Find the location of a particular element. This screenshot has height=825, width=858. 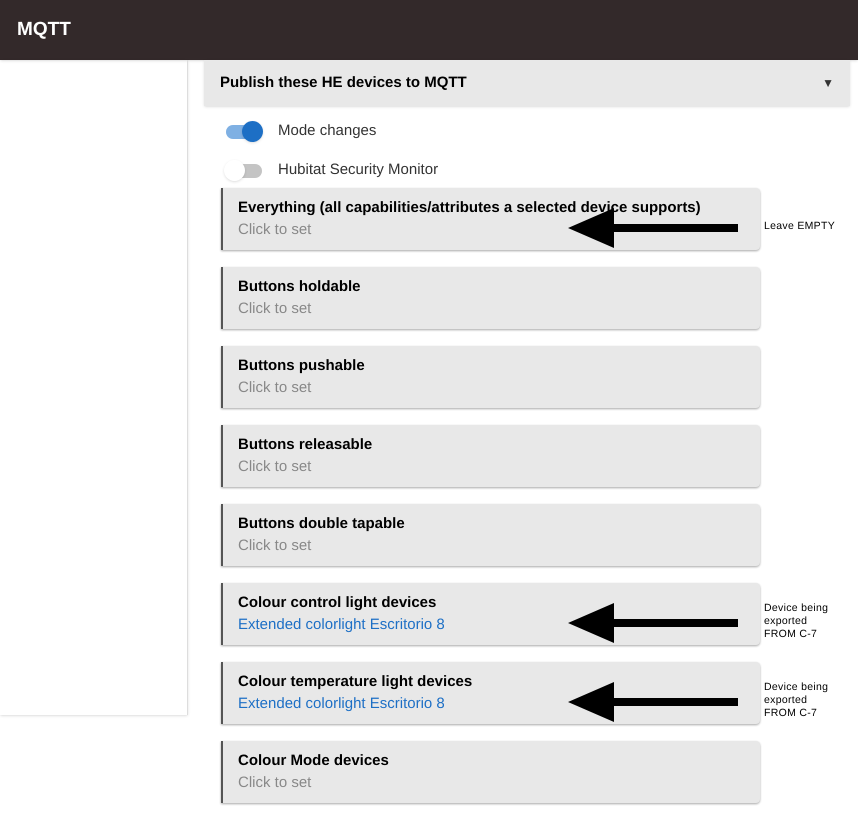

card-title: Colour temperature light devices is located at coordinates (355, 682).